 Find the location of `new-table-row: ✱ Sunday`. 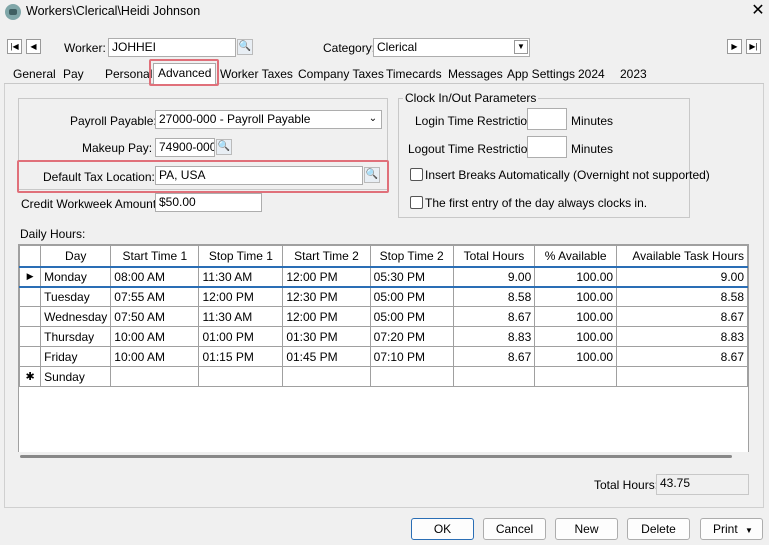

new-table-row: ✱ Sunday is located at coordinates (383, 376).